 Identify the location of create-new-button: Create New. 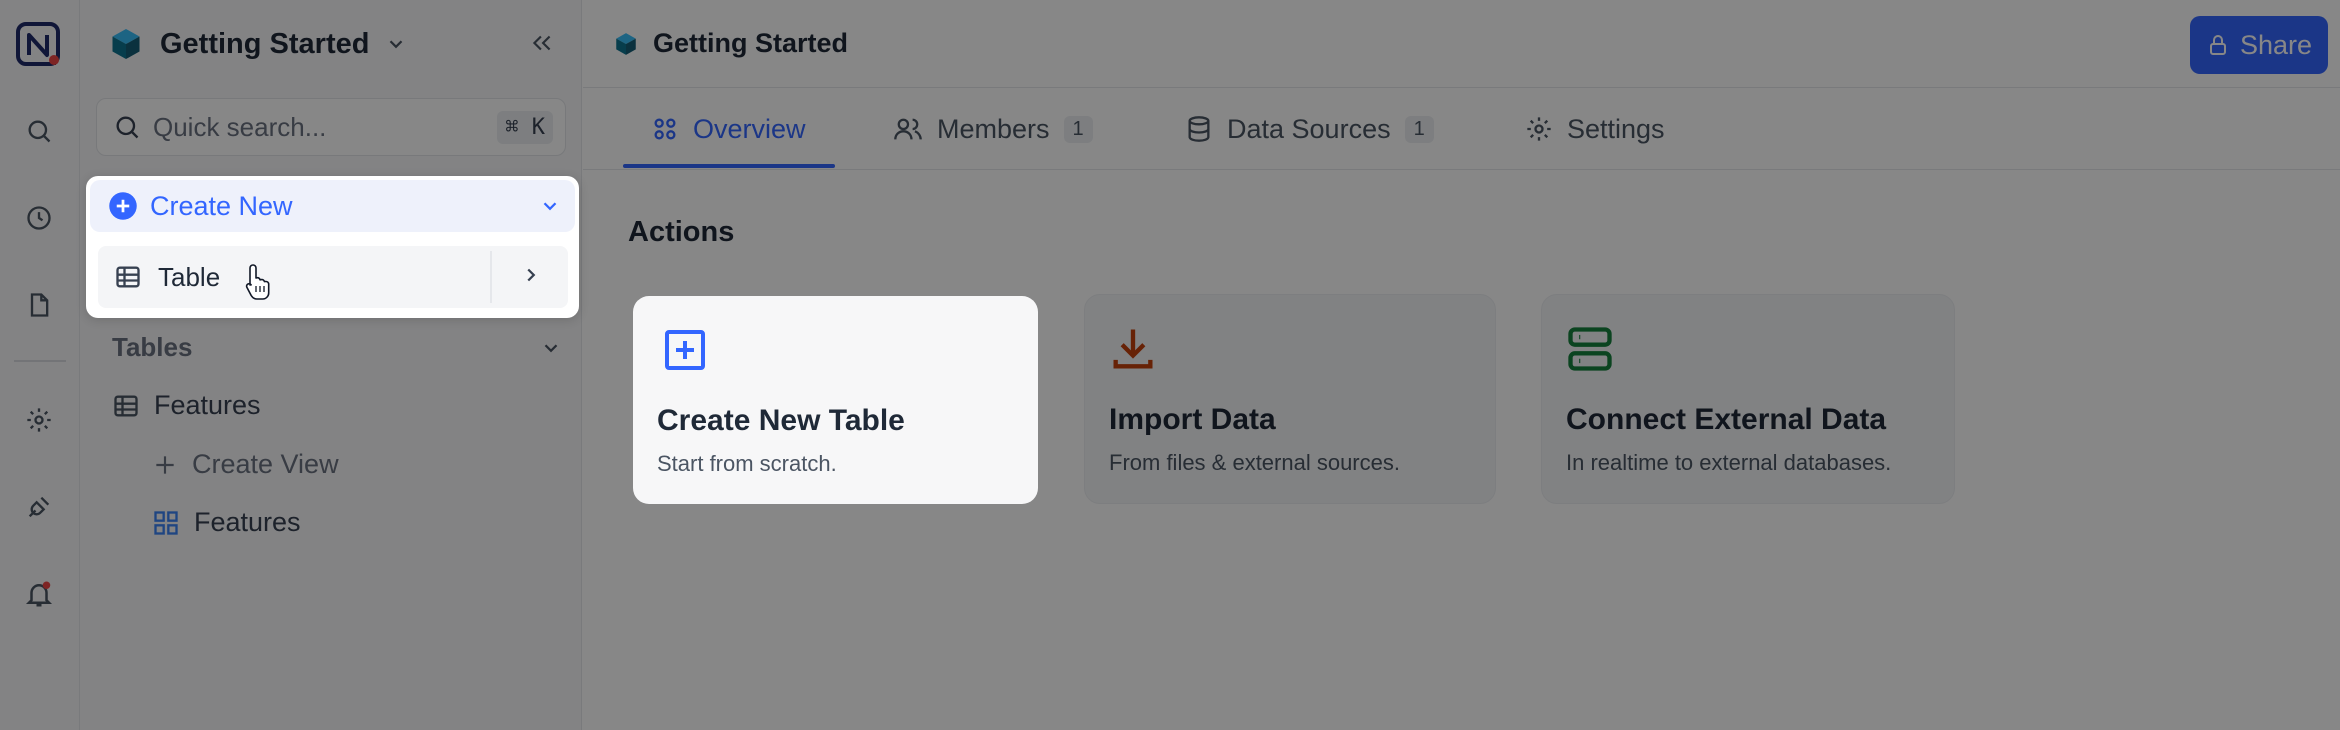
(332, 206).